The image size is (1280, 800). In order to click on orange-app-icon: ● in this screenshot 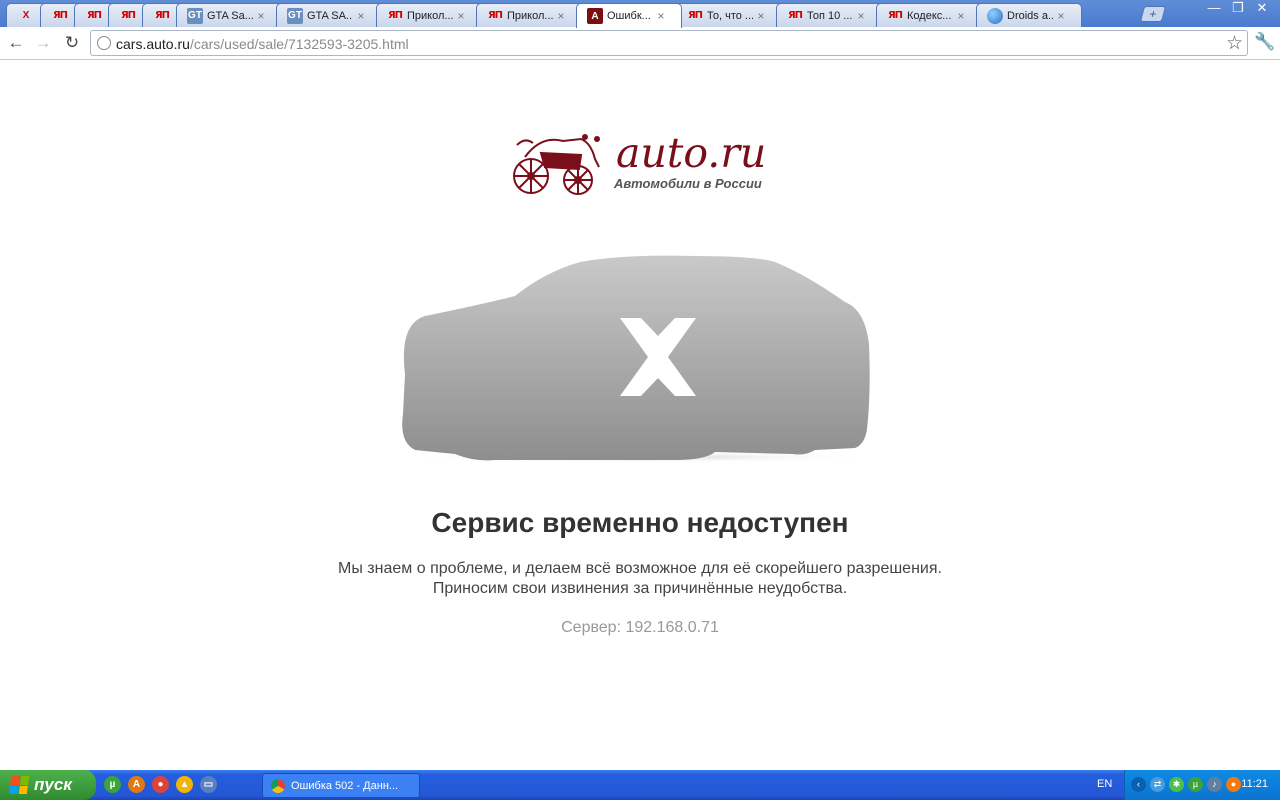, I will do `click(1233, 784)`.